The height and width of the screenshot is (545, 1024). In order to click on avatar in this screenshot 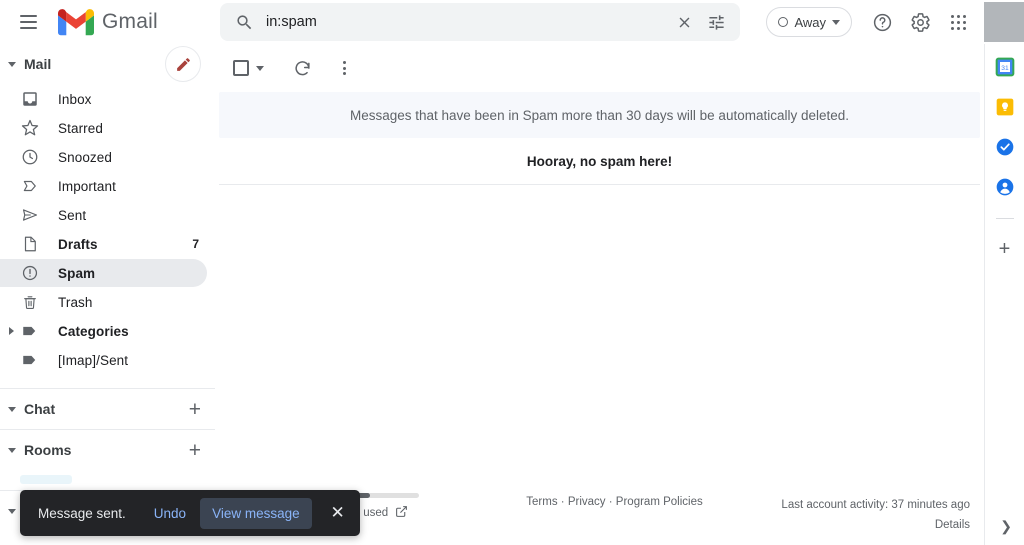, I will do `click(1004, 22)`.